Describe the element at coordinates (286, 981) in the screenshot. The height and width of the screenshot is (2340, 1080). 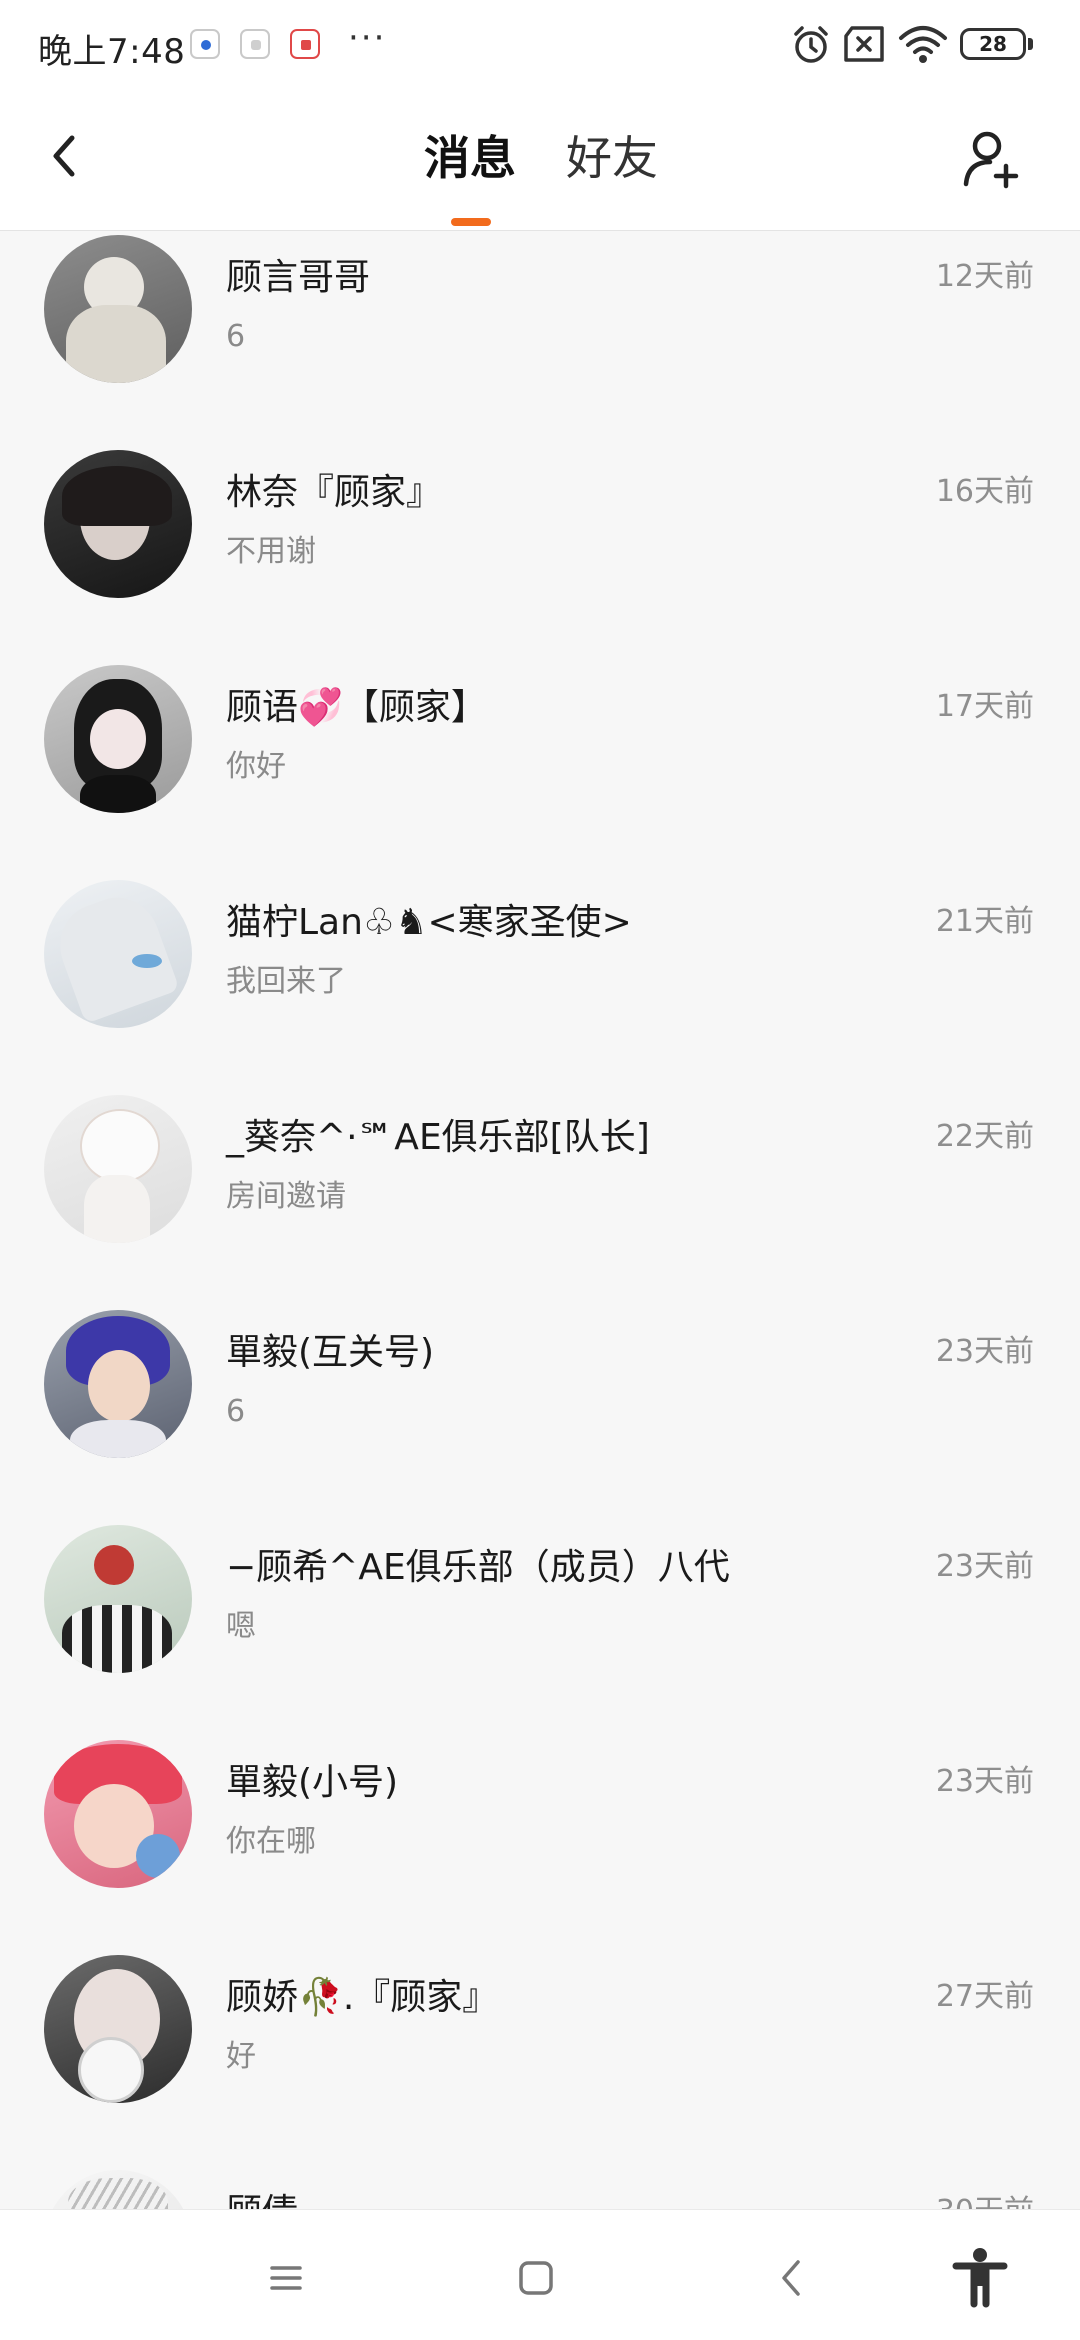
I see `last-message: 我回来了` at that location.